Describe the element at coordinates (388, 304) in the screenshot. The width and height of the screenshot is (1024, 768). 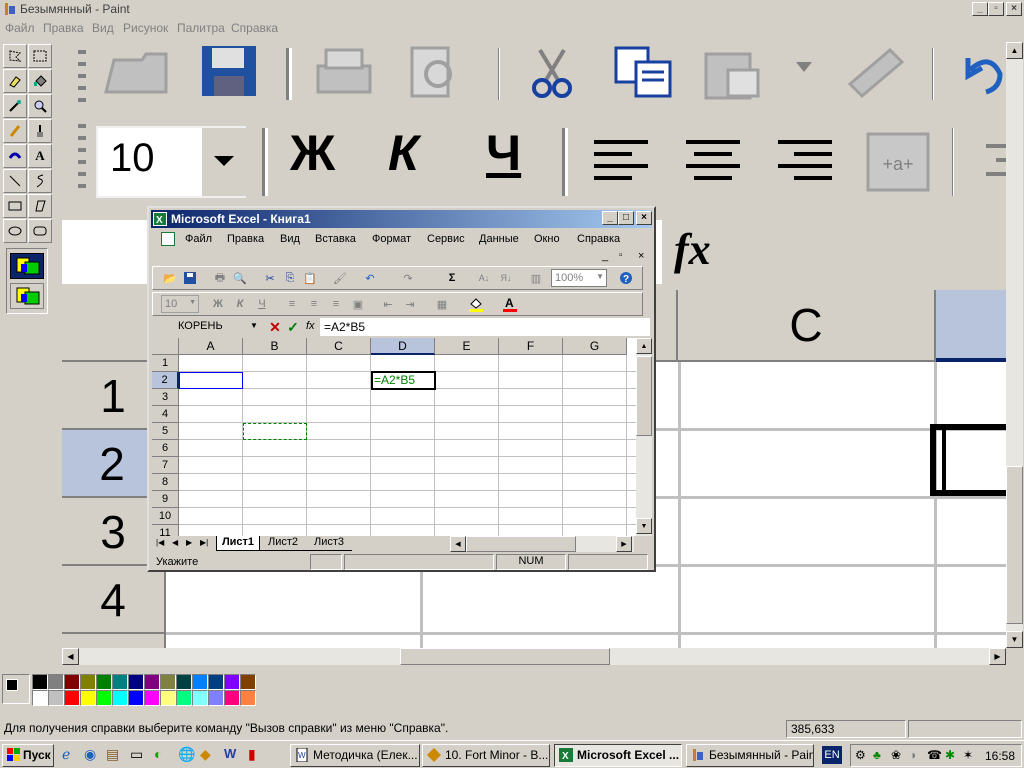
I see `excel-decrease-indent-icon: ⇤` at that location.